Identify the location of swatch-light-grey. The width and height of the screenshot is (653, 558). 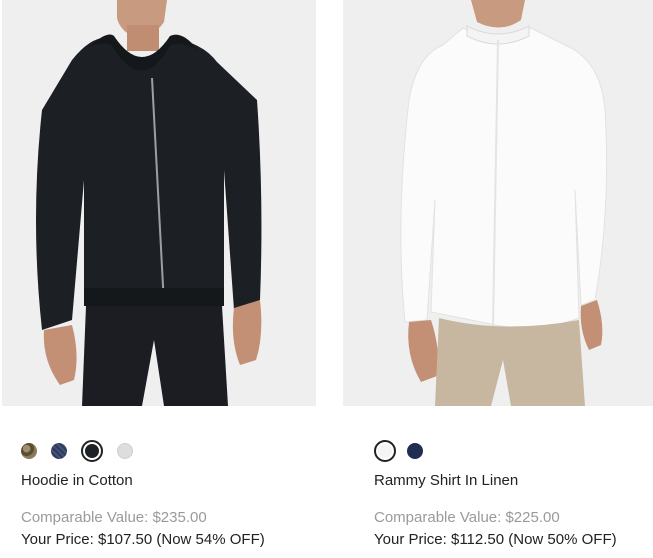
(125, 451).